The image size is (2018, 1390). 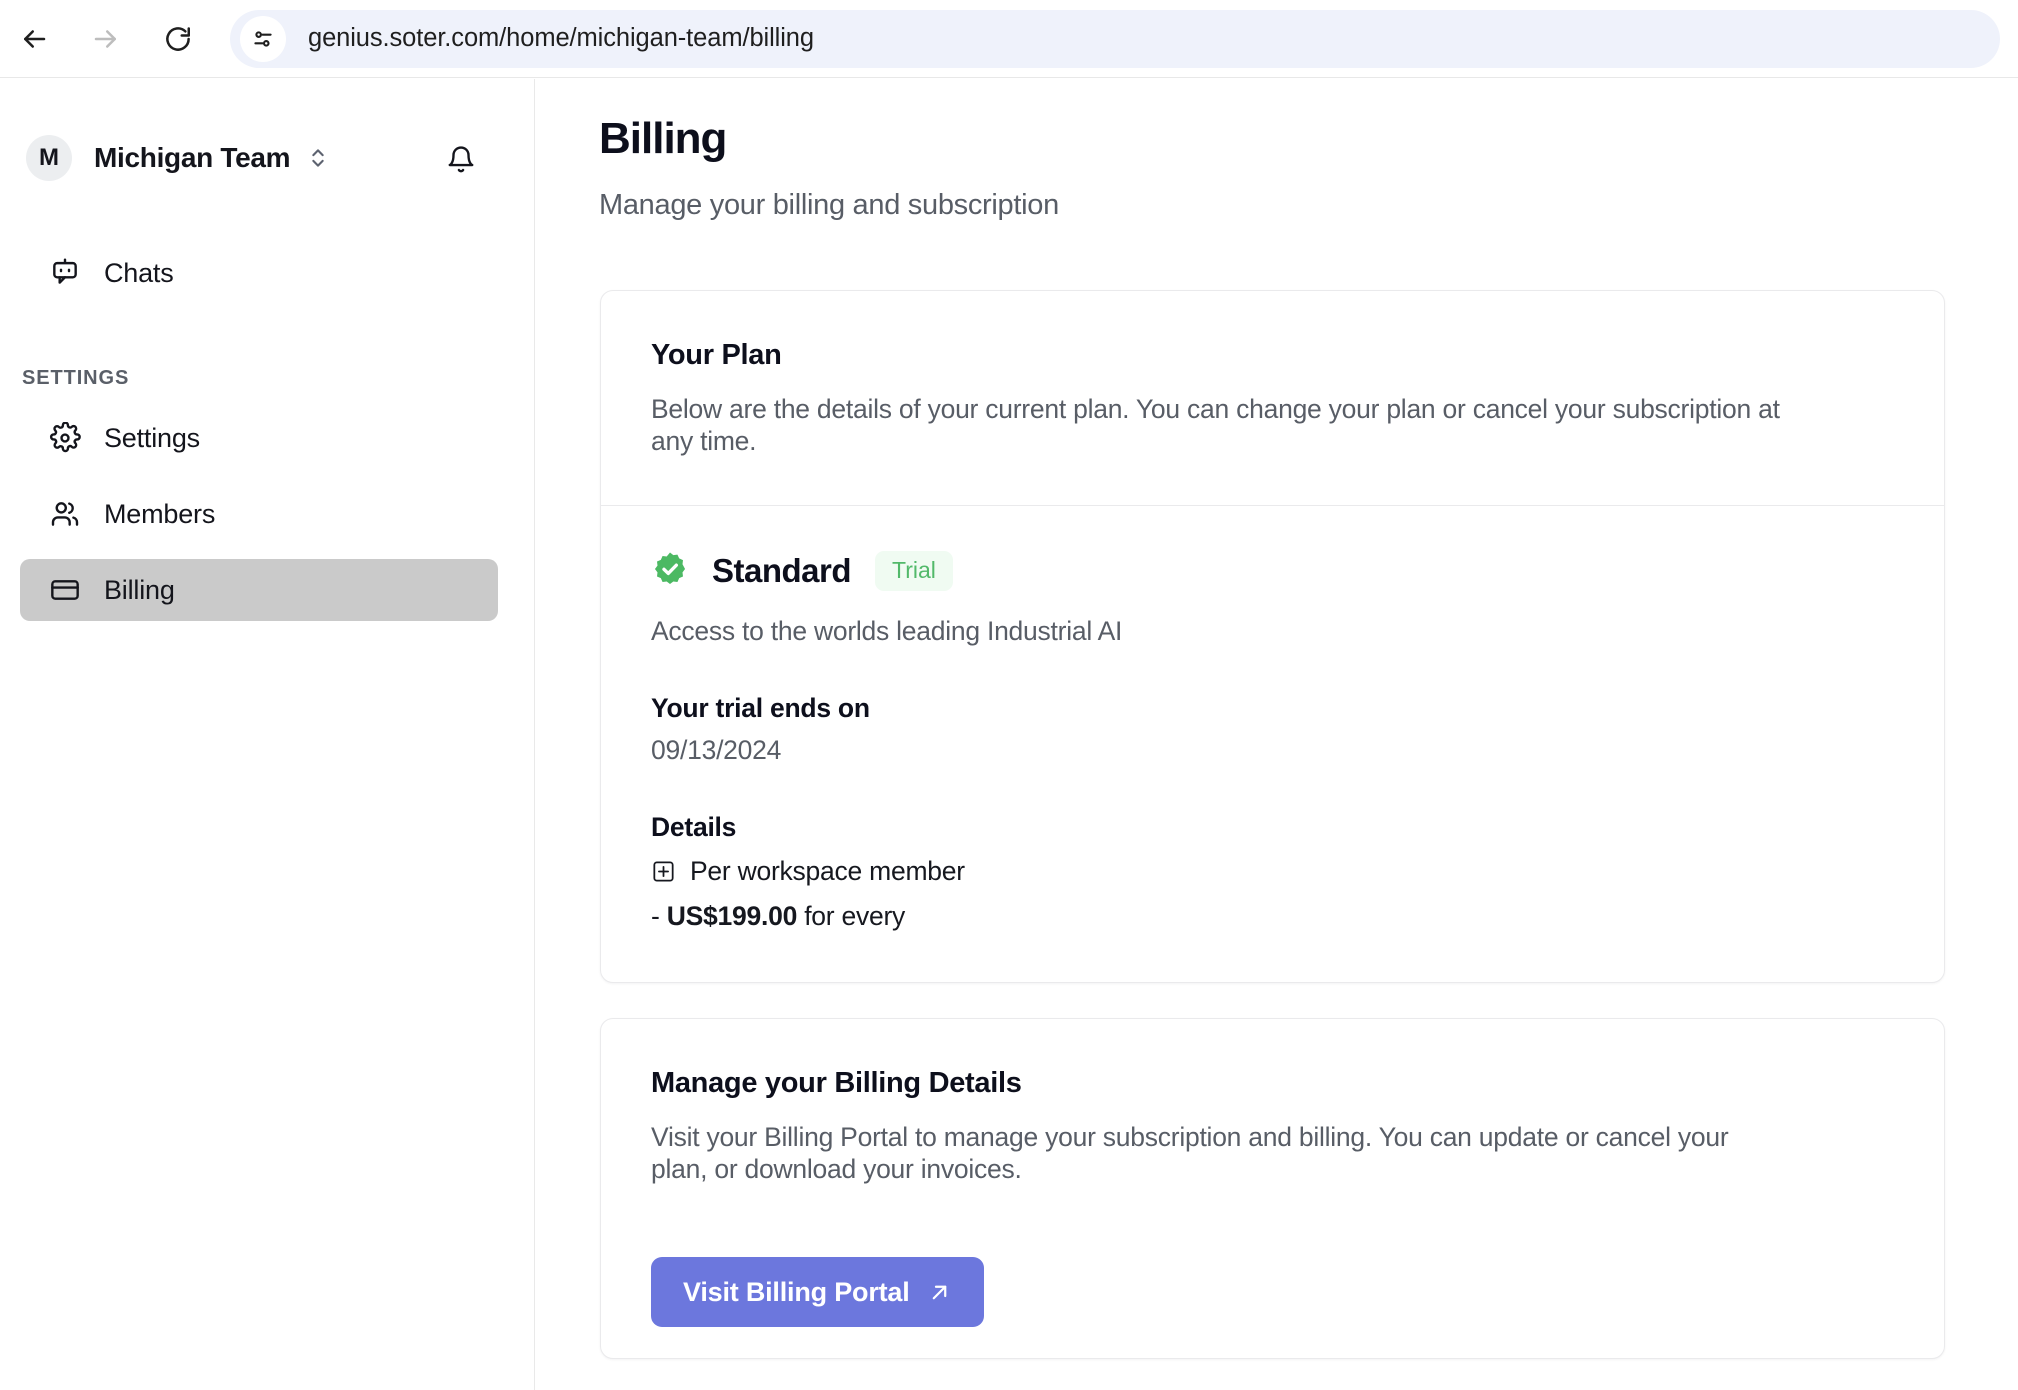 I want to click on box-plus-icon, so click(x=663, y=871).